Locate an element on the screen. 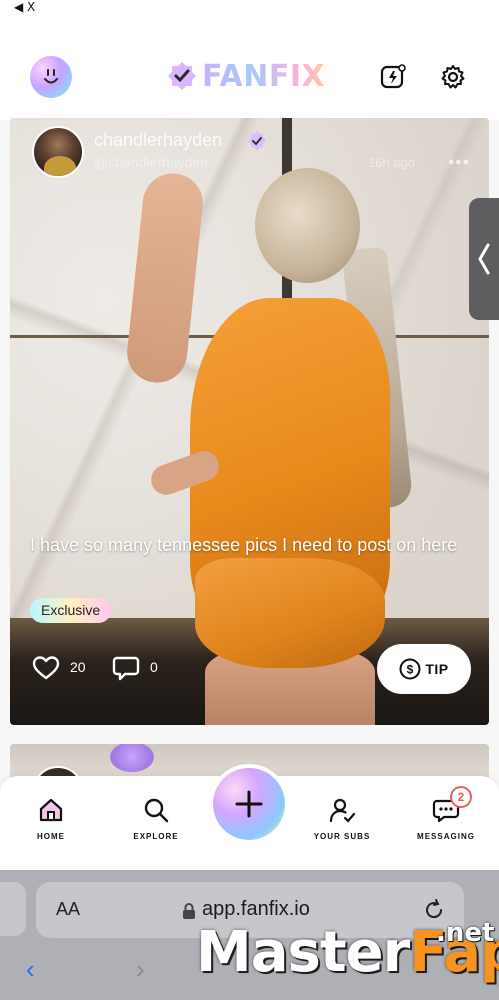  browser-forward-icon: › is located at coordinates (140, 969).